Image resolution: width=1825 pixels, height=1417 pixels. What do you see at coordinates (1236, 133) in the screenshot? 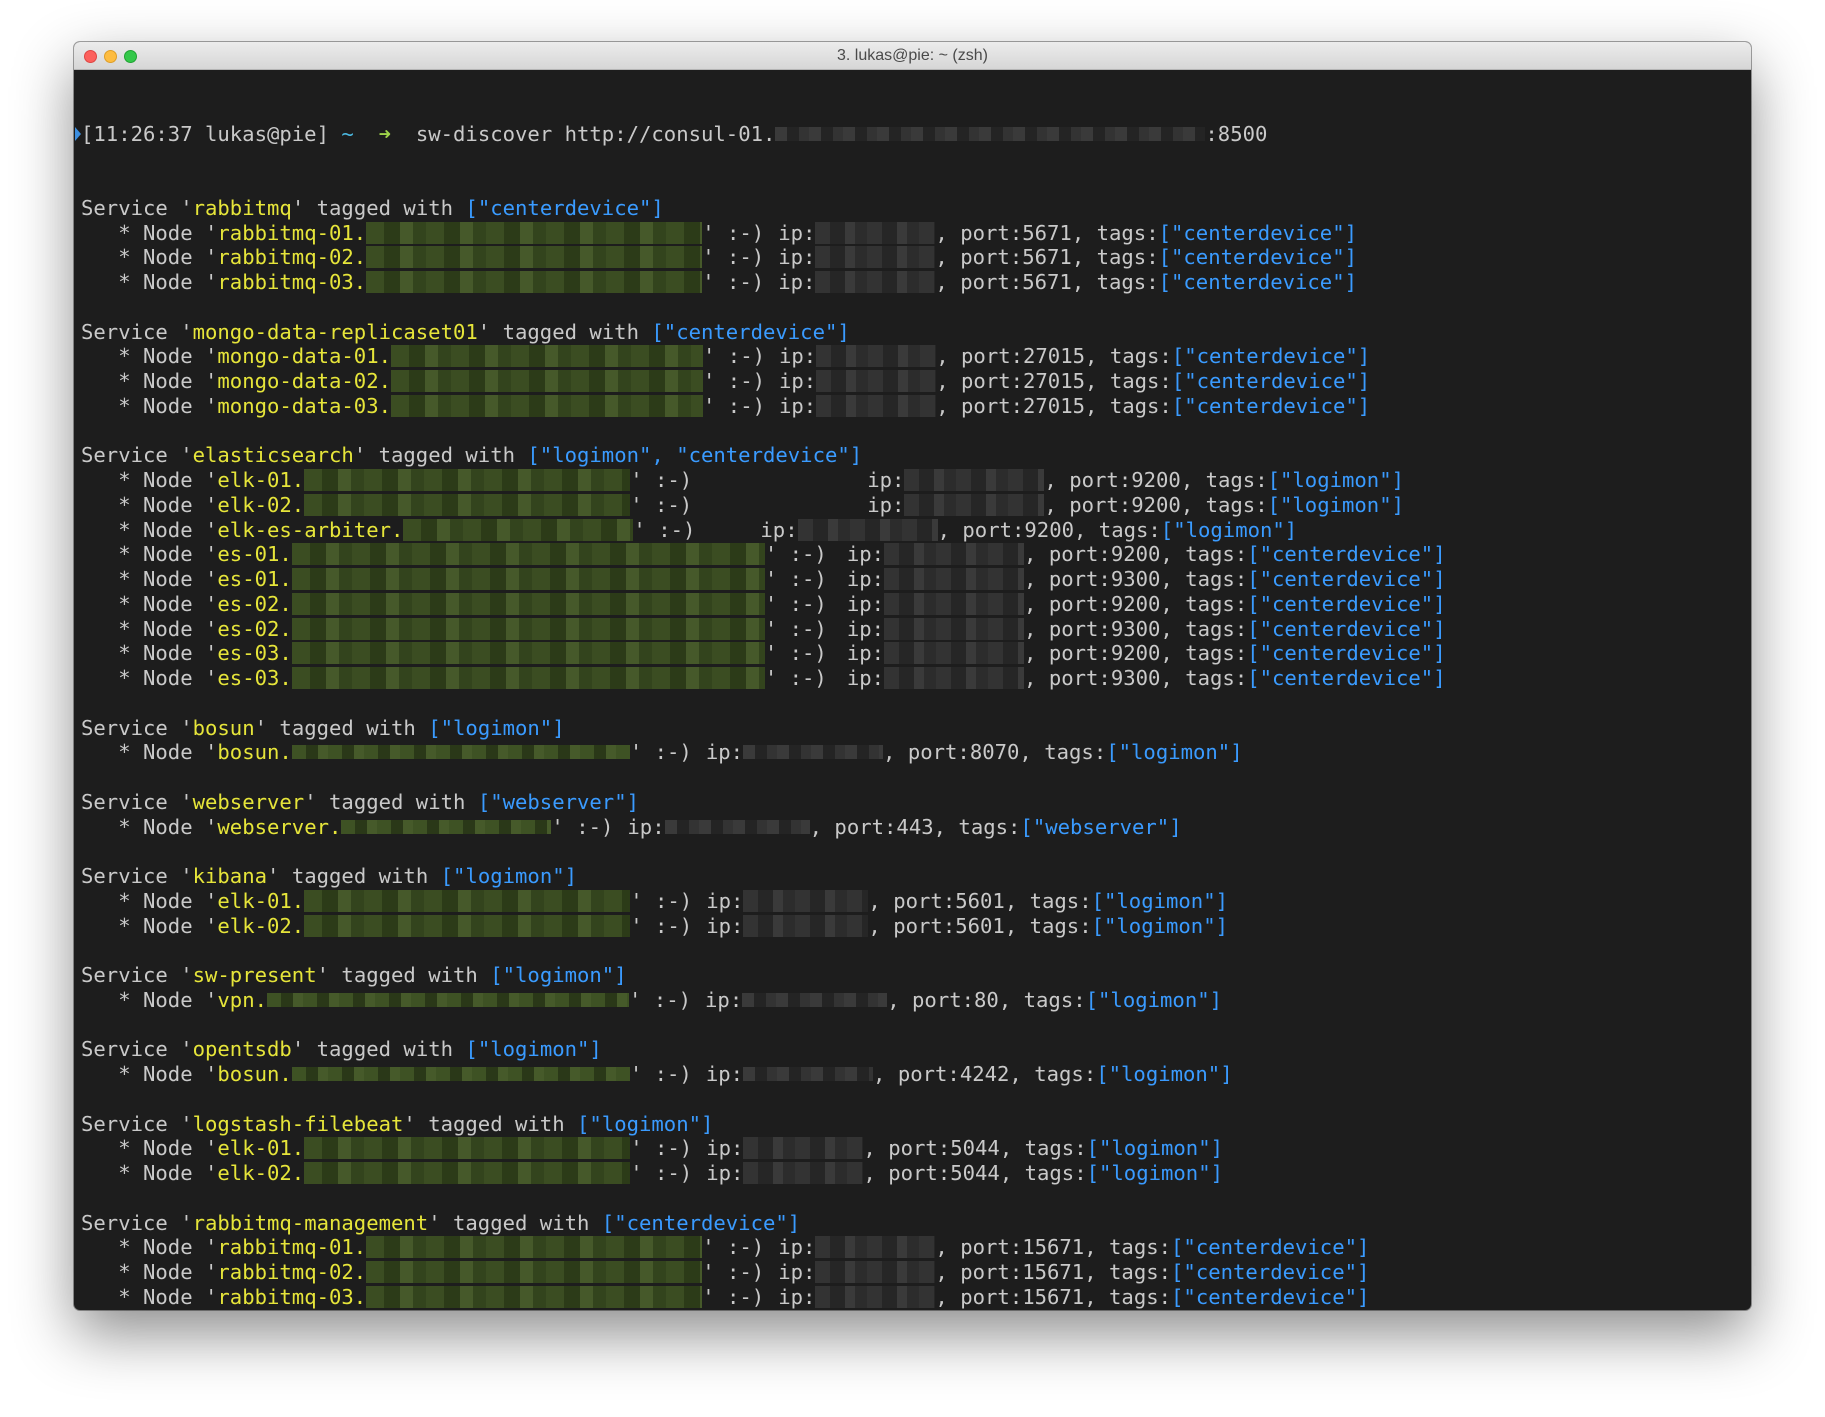
I see `command-suffix: :8500` at bounding box center [1236, 133].